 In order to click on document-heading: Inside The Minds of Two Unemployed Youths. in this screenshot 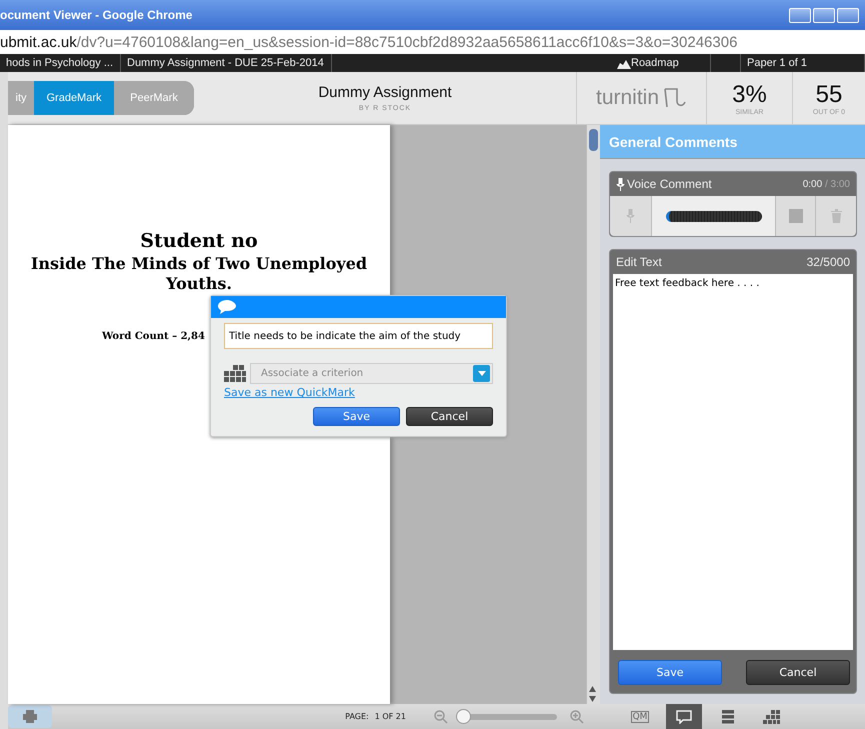, I will do `click(199, 275)`.